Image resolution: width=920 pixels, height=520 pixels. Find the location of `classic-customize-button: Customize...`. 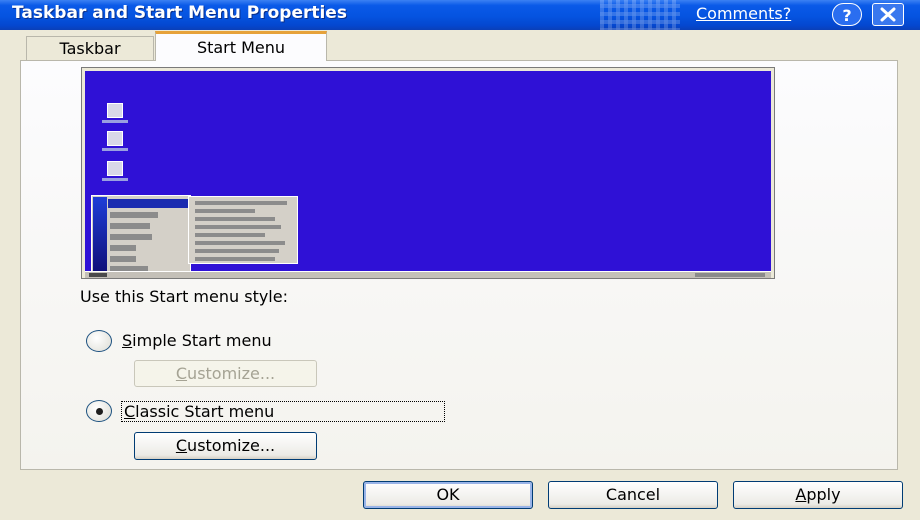

classic-customize-button: Customize... is located at coordinates (225, 446).